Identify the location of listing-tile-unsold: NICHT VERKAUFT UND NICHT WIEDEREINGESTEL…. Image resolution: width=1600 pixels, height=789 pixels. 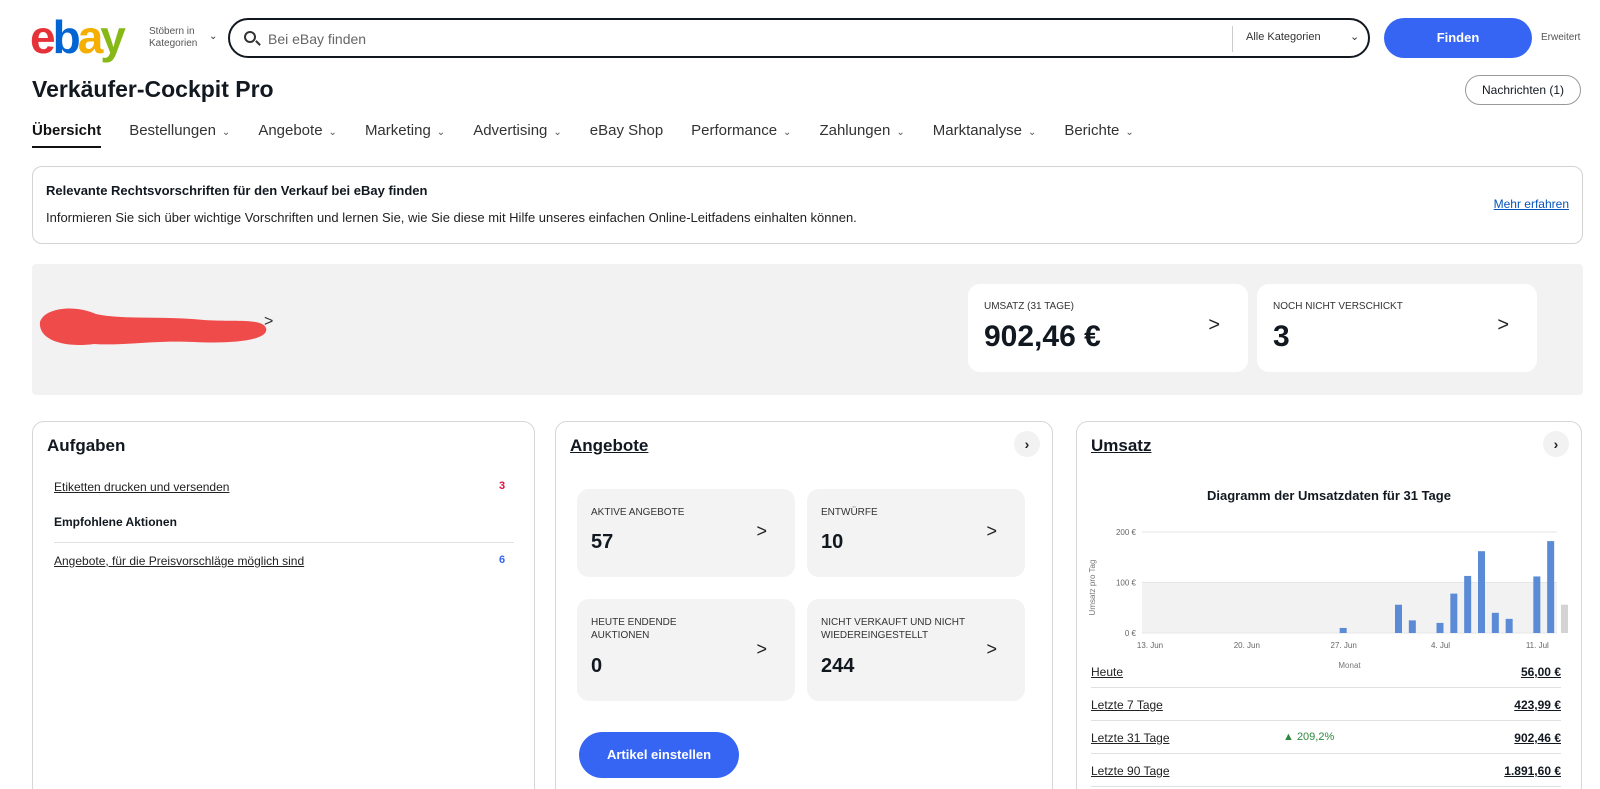
(916, 650).